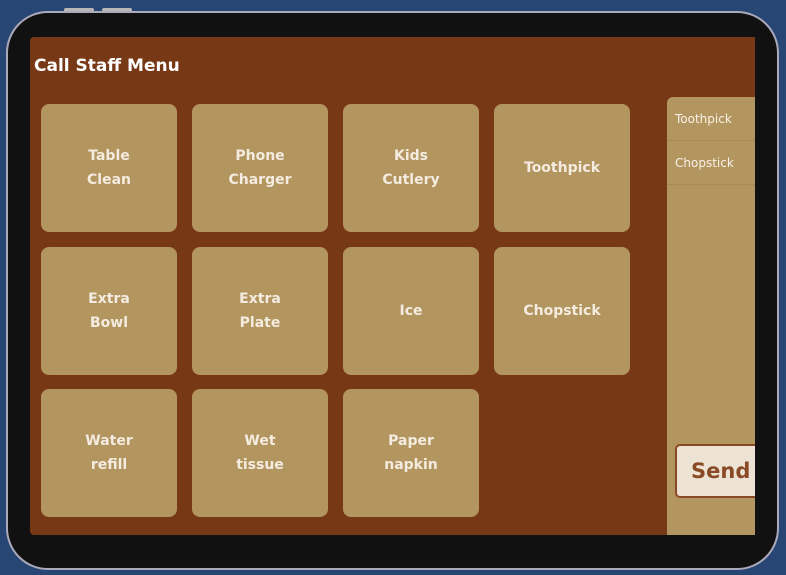  What do you see at coordinates (107, 66) in the screenshot?
I see `page-title: Call Staff Menu` at bounding box center [107, 66].